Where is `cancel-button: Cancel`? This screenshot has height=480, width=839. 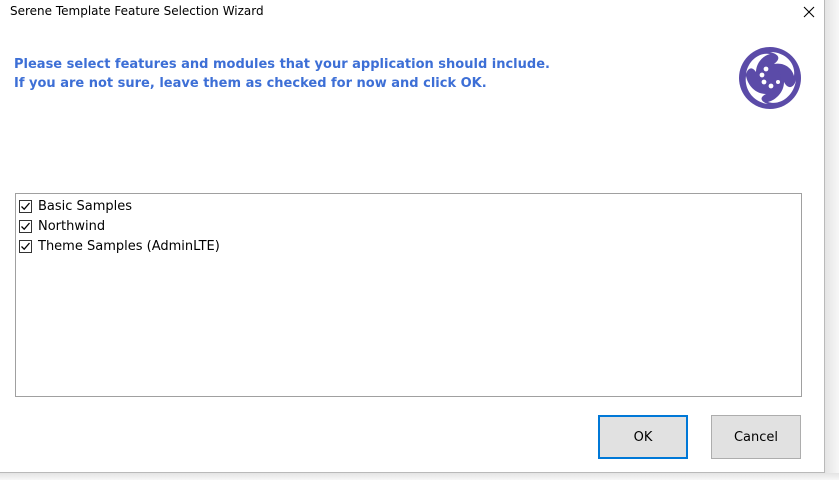 cancel-button: Cancel is located at coordinates (756, 437).